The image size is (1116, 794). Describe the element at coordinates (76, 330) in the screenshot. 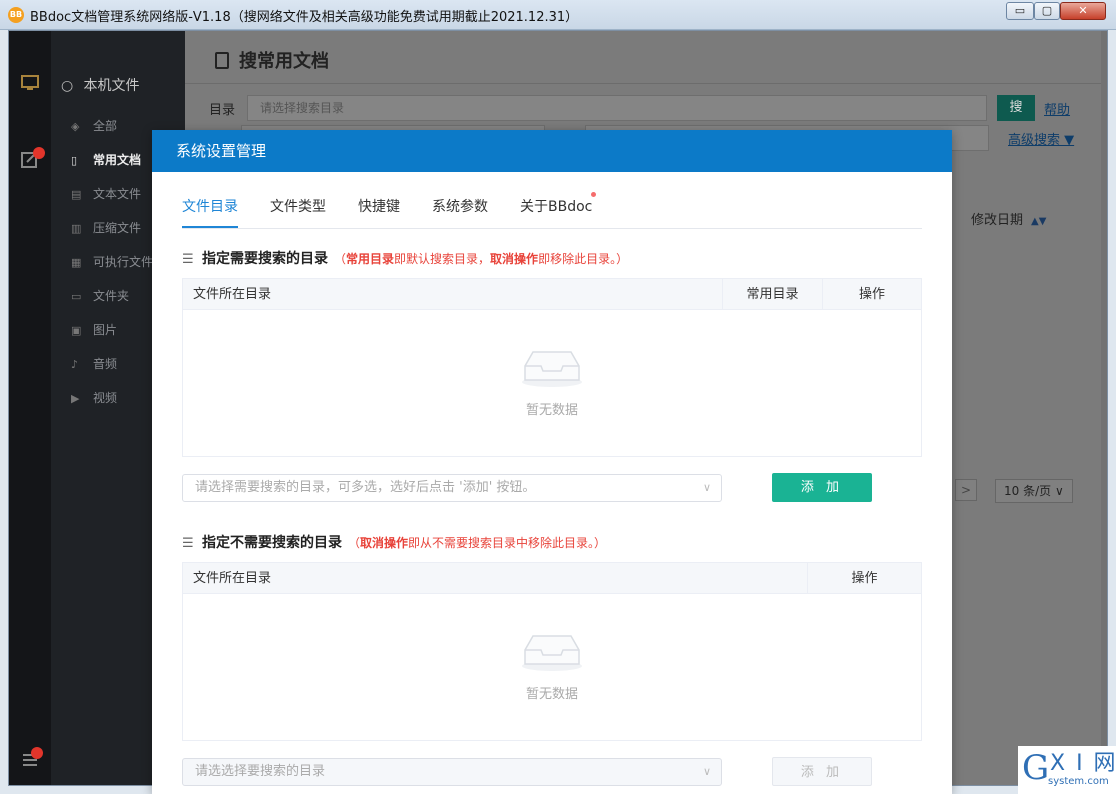

I see `image-icon: ▣` at that location.